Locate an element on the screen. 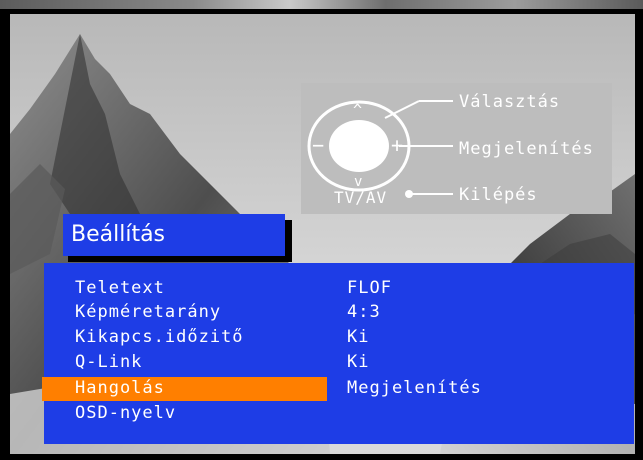 The image size is (643, 460). menu-item-label: Képméretarány is located at coordinates (148, 312).